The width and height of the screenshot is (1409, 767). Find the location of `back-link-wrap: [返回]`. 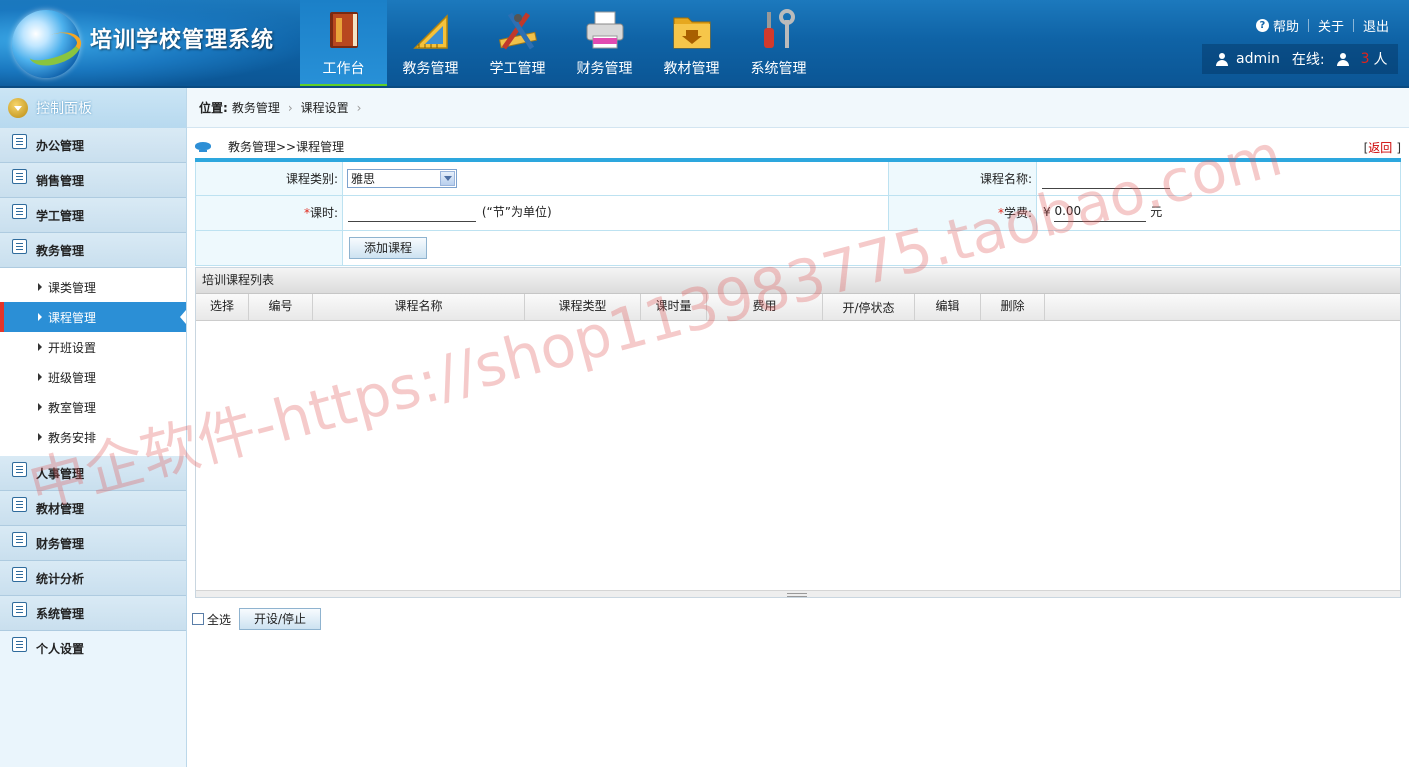

back-link-wrap: [返回] is located at coordinates (1382, 147).